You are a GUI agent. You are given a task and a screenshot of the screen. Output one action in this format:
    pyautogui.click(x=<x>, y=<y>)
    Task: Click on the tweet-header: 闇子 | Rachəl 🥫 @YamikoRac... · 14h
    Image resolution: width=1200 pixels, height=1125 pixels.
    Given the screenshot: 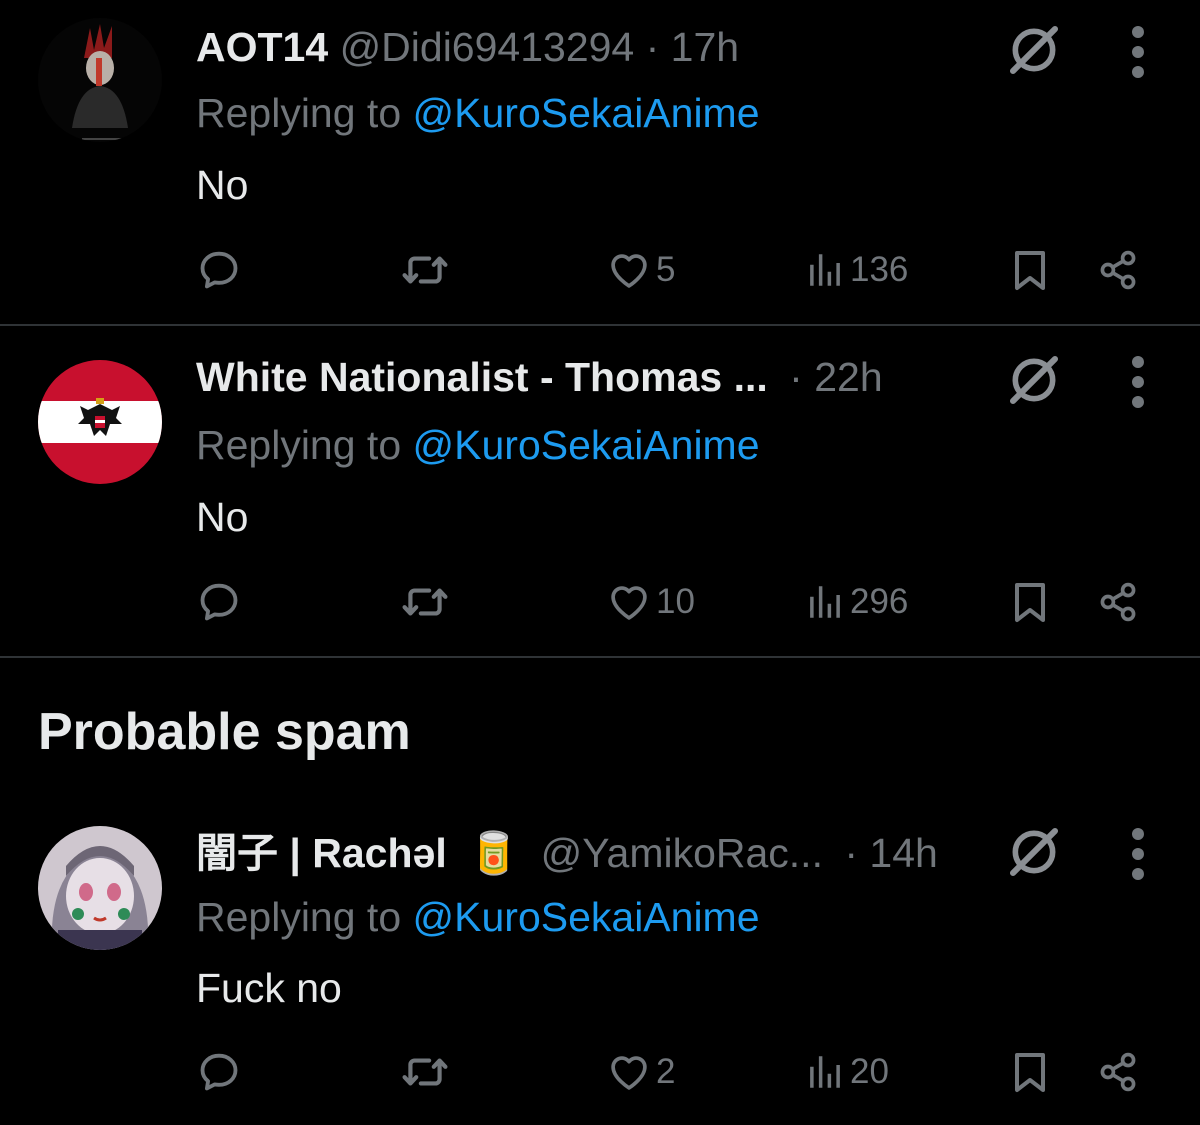 What is the action you would take?
    pyautogui.click(x=567, y=853)
    